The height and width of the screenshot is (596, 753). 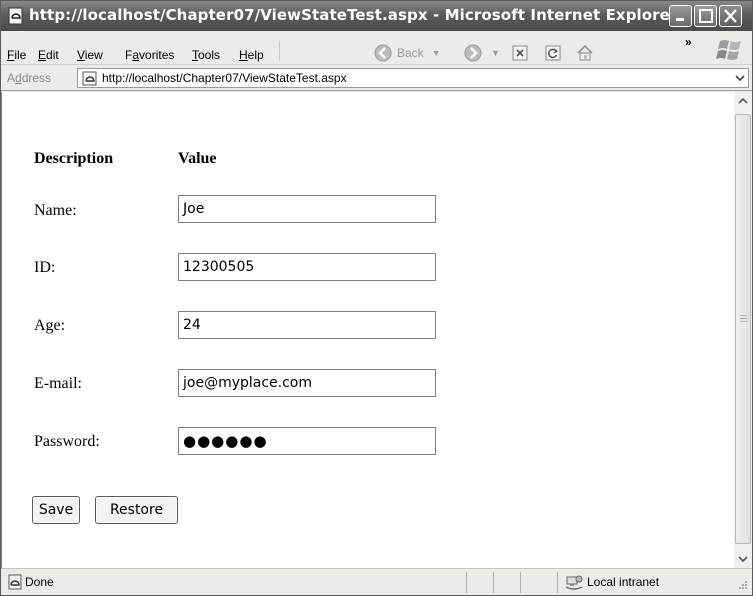 I want to click on close-button, so click(x=730, y=16).